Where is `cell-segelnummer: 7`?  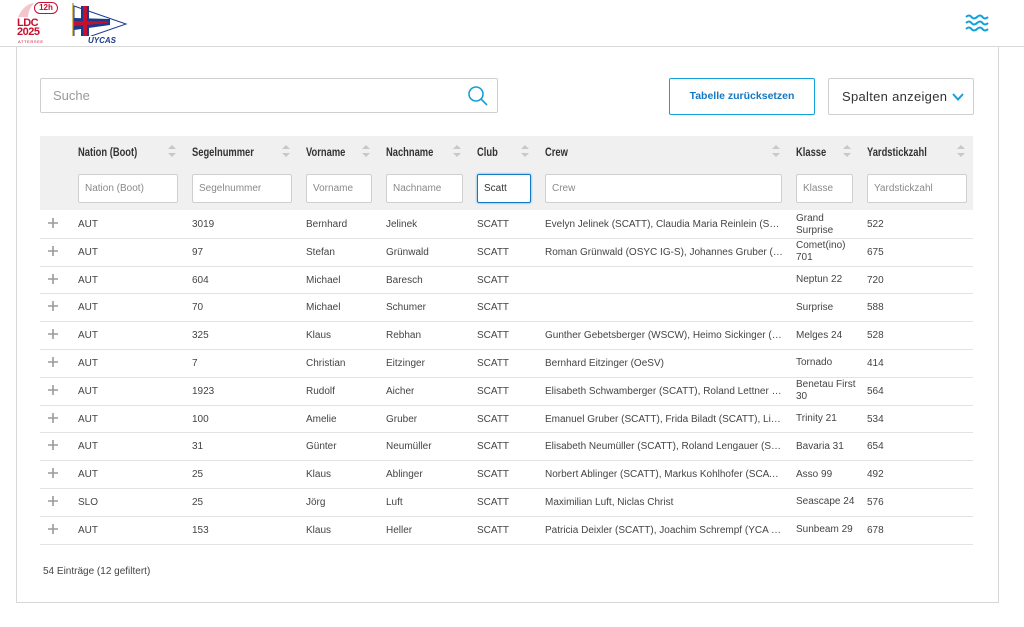
cell-segelnummer: 7 is located at coordinates (195, 363).